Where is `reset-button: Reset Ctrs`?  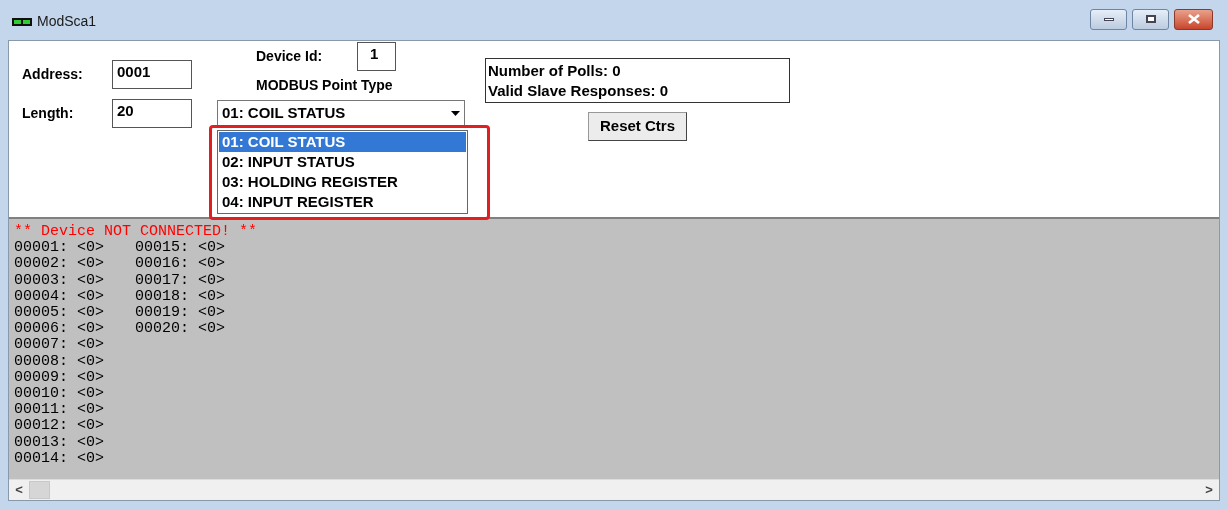 reset-button: Reset Ctrs is located at coordinates (637, 126).